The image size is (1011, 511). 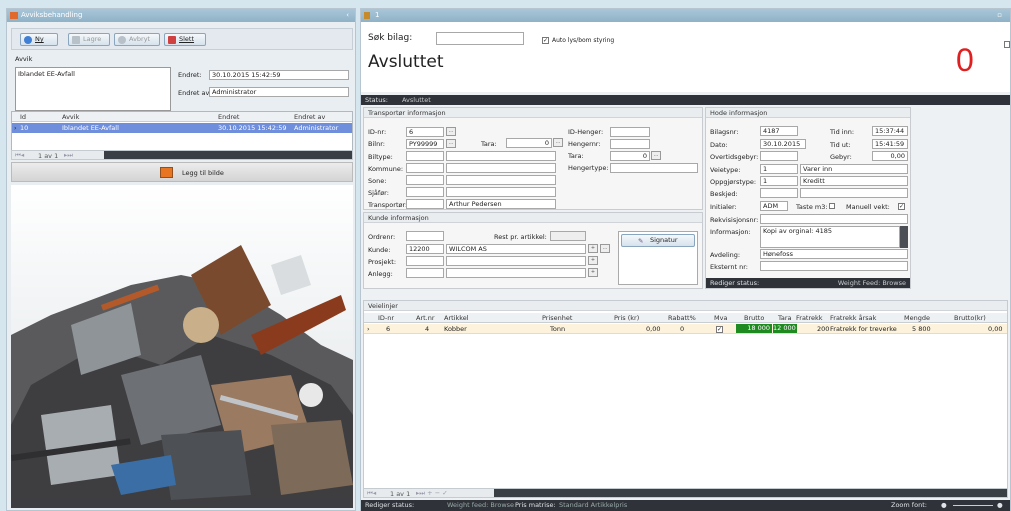 What do you see at coordinates (783, 144) in the screenshot?
I see `dato-field: 30.10.2015` at bounding box center [783, 144].